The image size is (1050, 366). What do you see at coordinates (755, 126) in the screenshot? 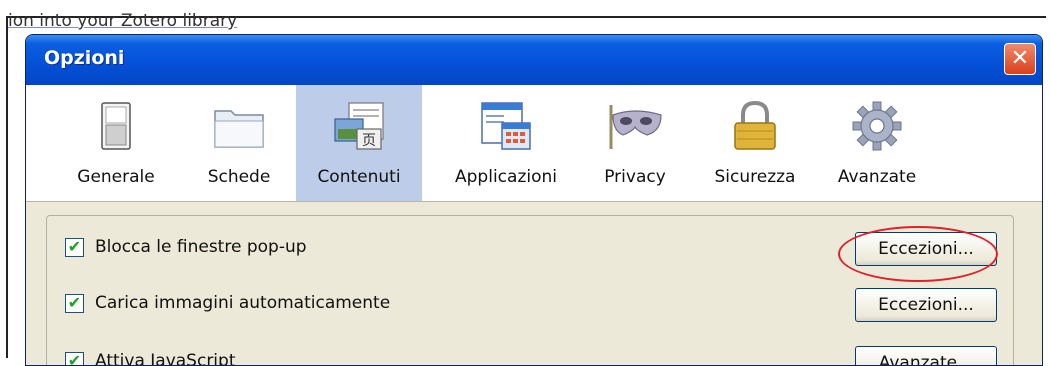
I see `security-lock-icon` at bounding box center [755, 126].